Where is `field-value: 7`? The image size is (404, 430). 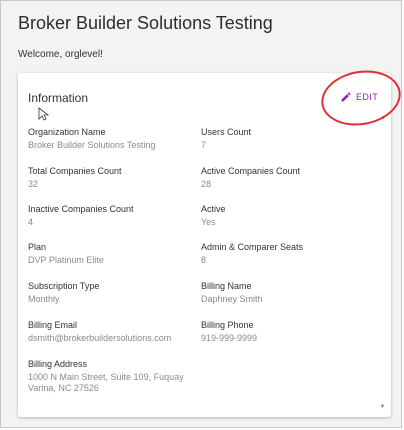
field-value: 7 is located at coordinates (204, 145).